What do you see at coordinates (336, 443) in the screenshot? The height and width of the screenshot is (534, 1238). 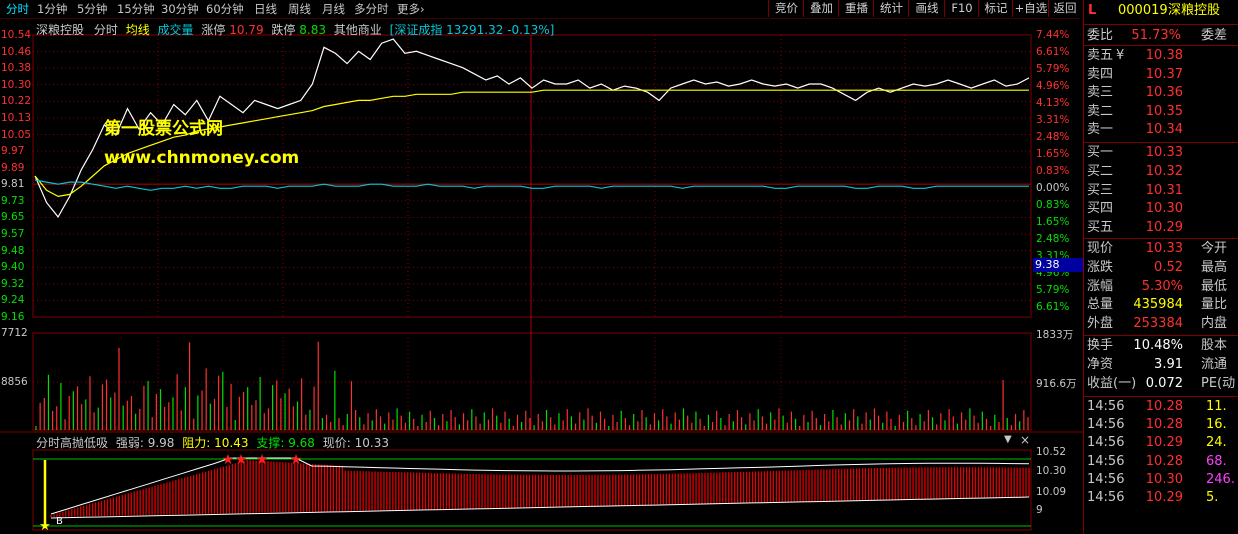 I see `price-label: 现价:` at bounding box center [336, 443].